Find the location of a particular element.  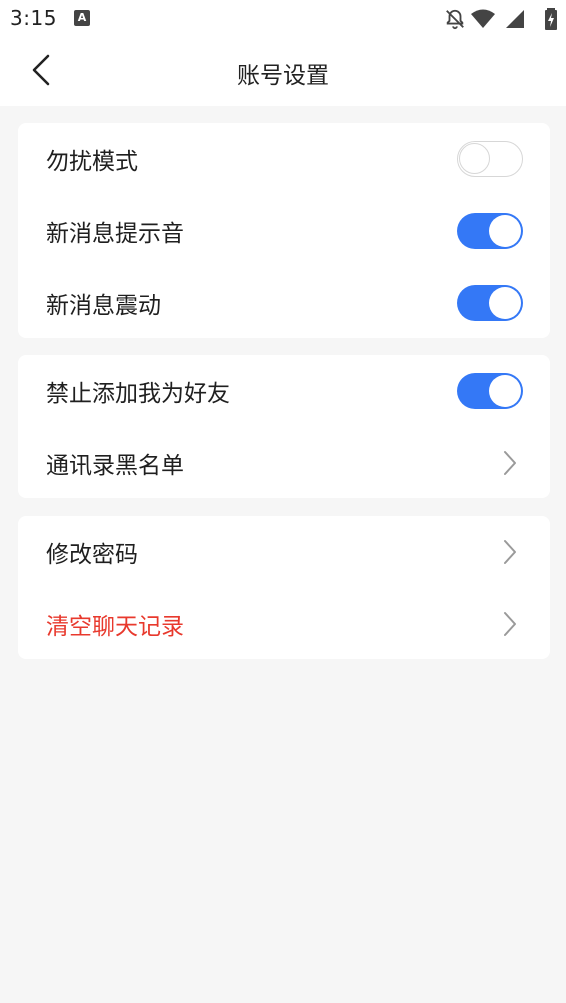

setting-label: 新消息提示音 is located at coordinates (115, 234).